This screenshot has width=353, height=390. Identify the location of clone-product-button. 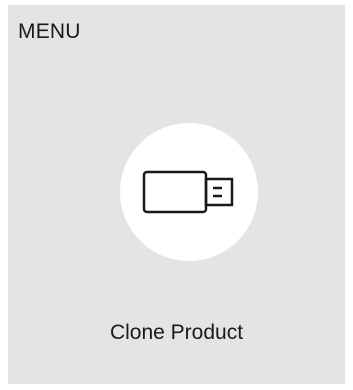
(189, 192).